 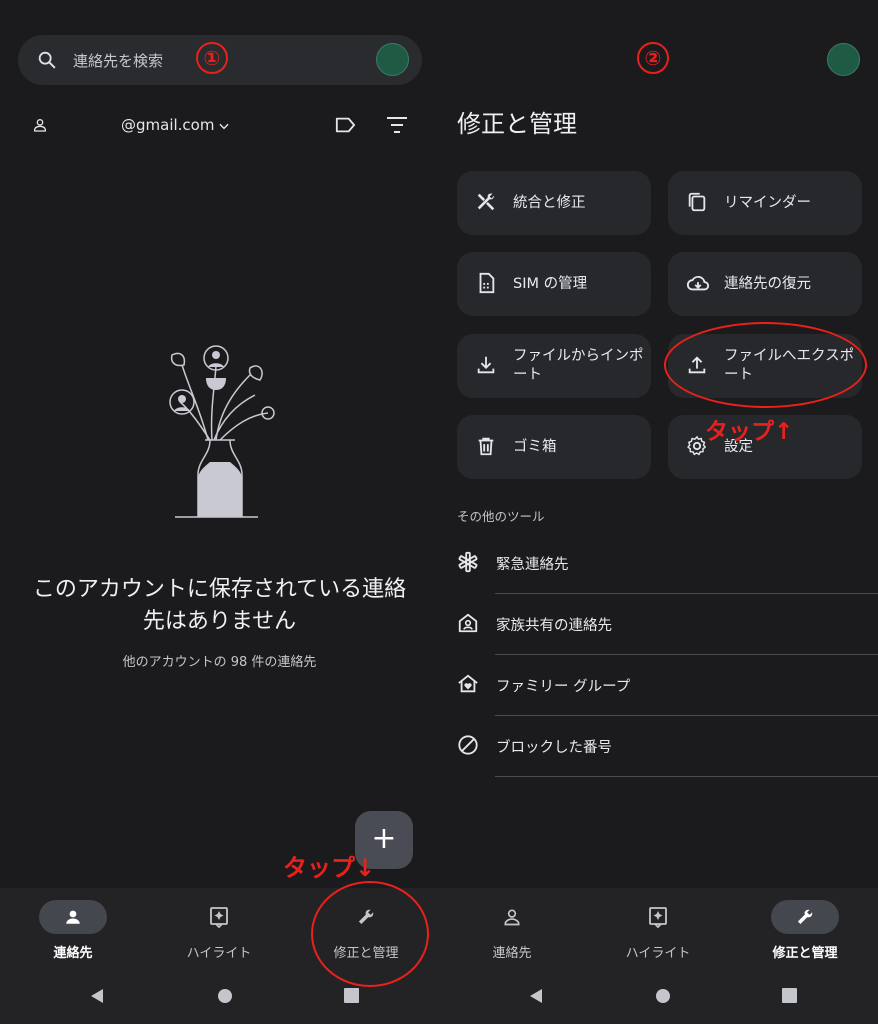 What do you see at coordinates (487, 283) in the screenshot?
I see `sim-card-icon` at bounding box center [487, 283].